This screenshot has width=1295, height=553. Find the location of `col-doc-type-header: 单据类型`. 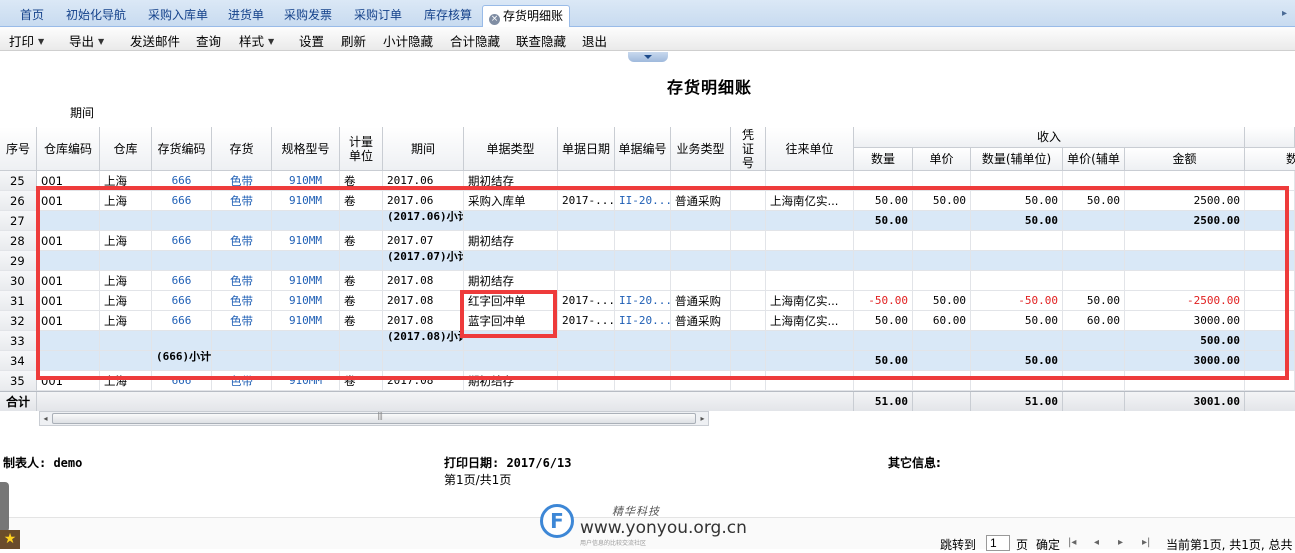

col-doc-type-header: 单据类型 is located at coordinates (511, 149).